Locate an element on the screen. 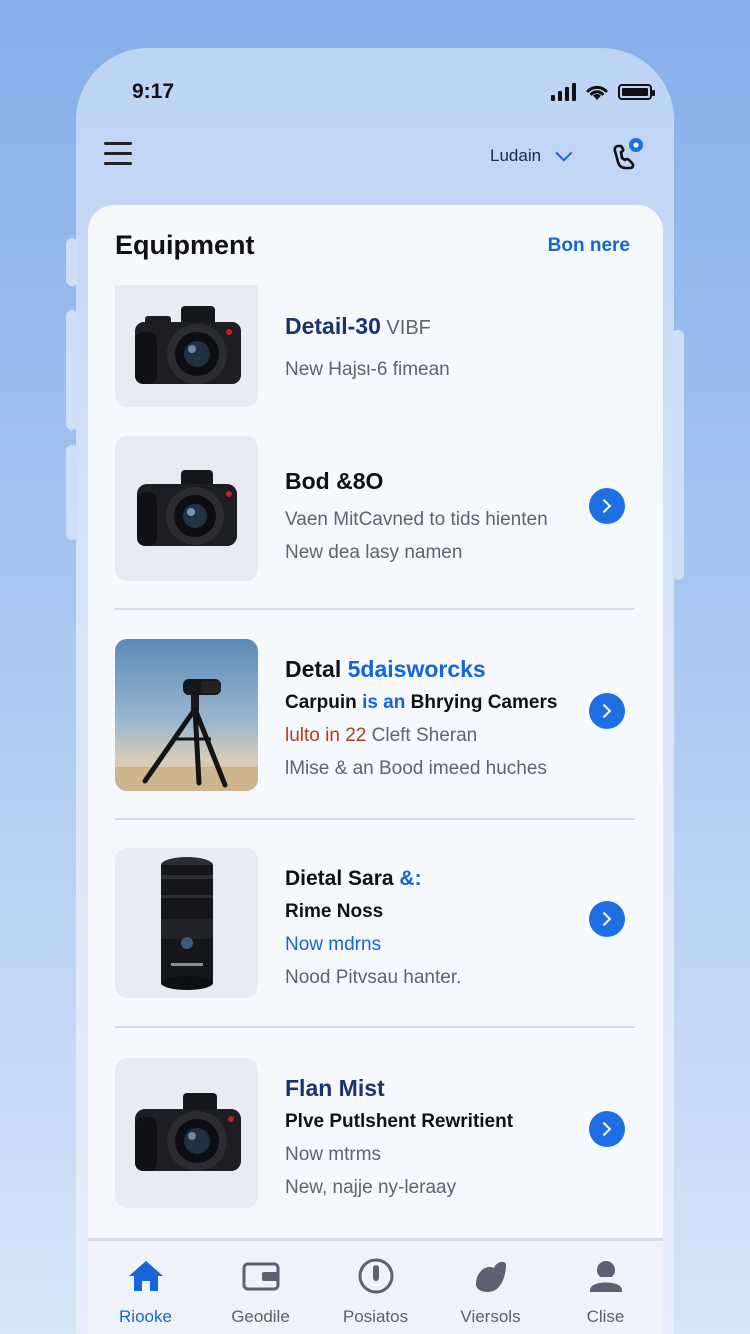 The height and width of the screenshot is (1334, 750). account-selector: Ludain is located at coordinates (531, 155).